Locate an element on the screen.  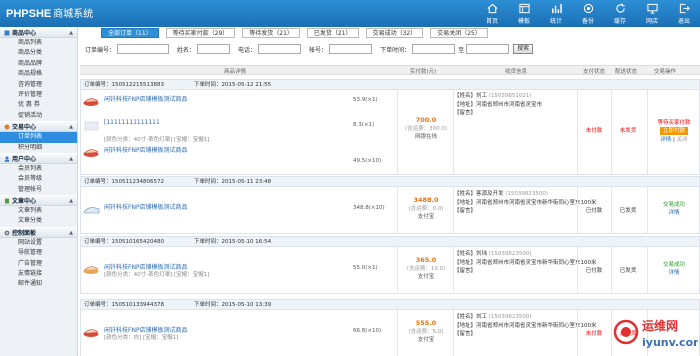
search-bar: 订单编号： 姓名： 电话： 帐号： 下单时间： 至 搜索 is located at coordinates (309, 49).